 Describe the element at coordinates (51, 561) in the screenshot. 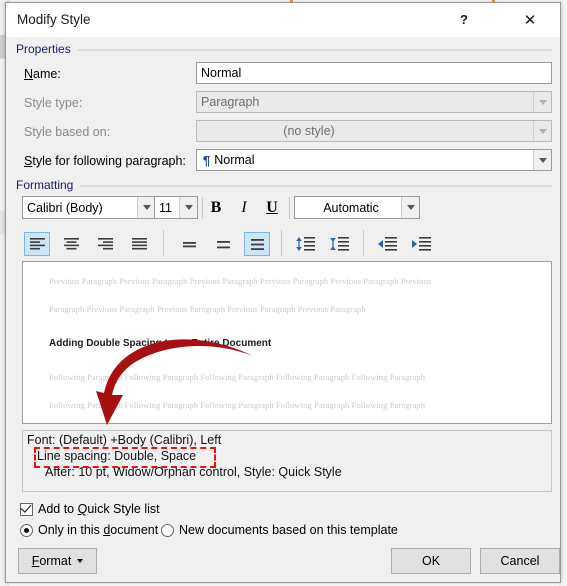

I see `format-button-label: Format` at that location.